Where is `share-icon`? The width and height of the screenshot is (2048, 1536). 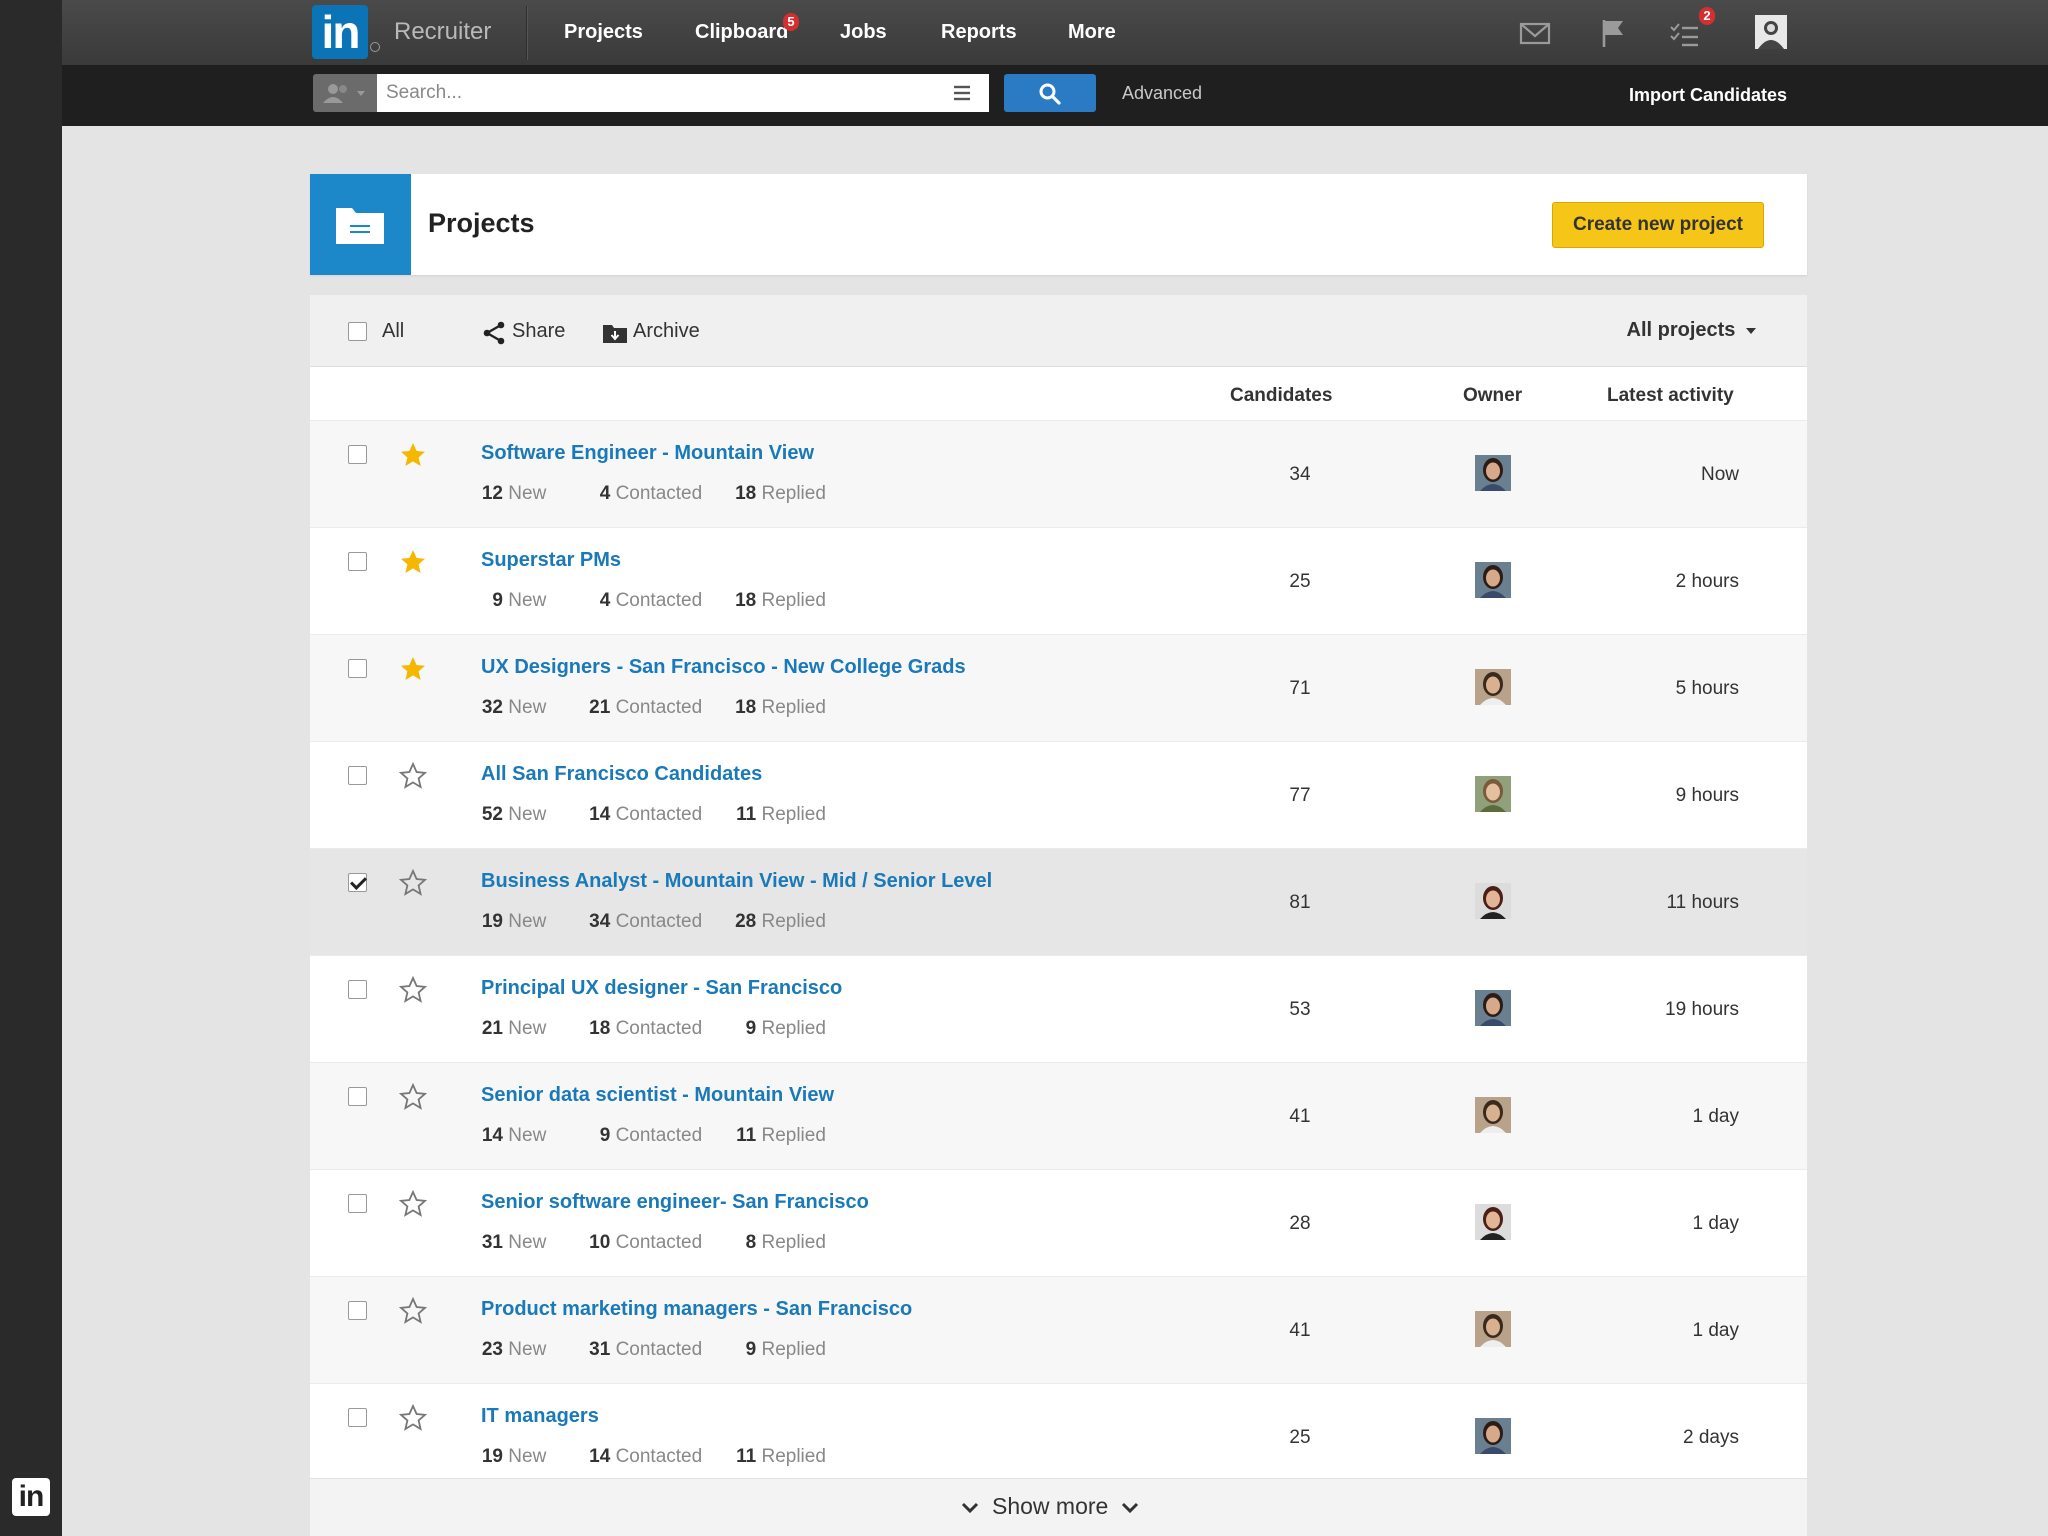
share-icon is located at coordinates (494, 333).